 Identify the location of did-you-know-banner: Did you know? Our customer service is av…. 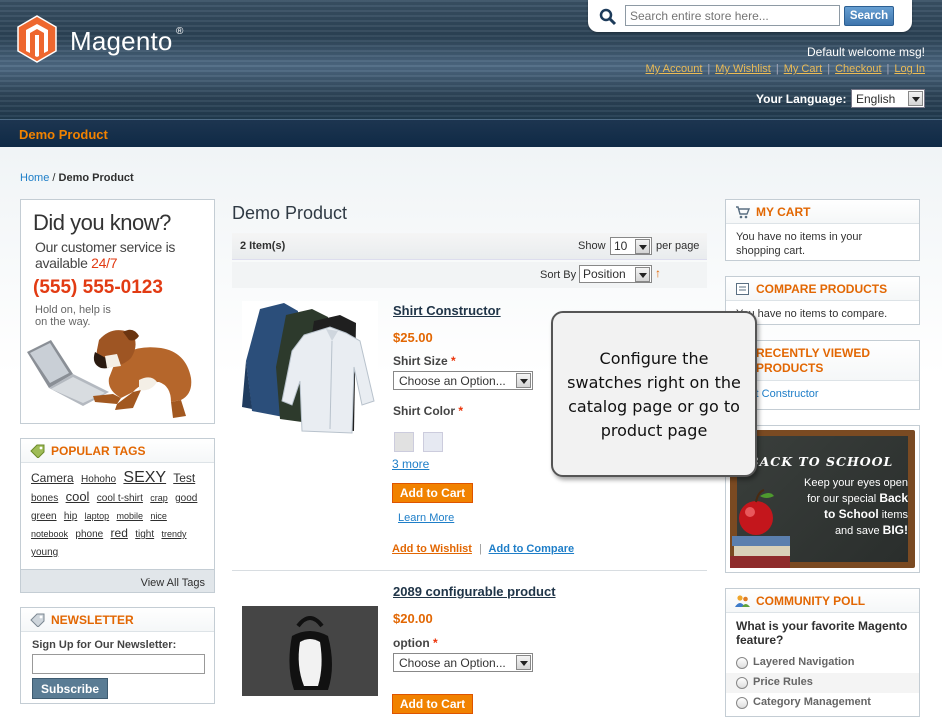
(117, 311).